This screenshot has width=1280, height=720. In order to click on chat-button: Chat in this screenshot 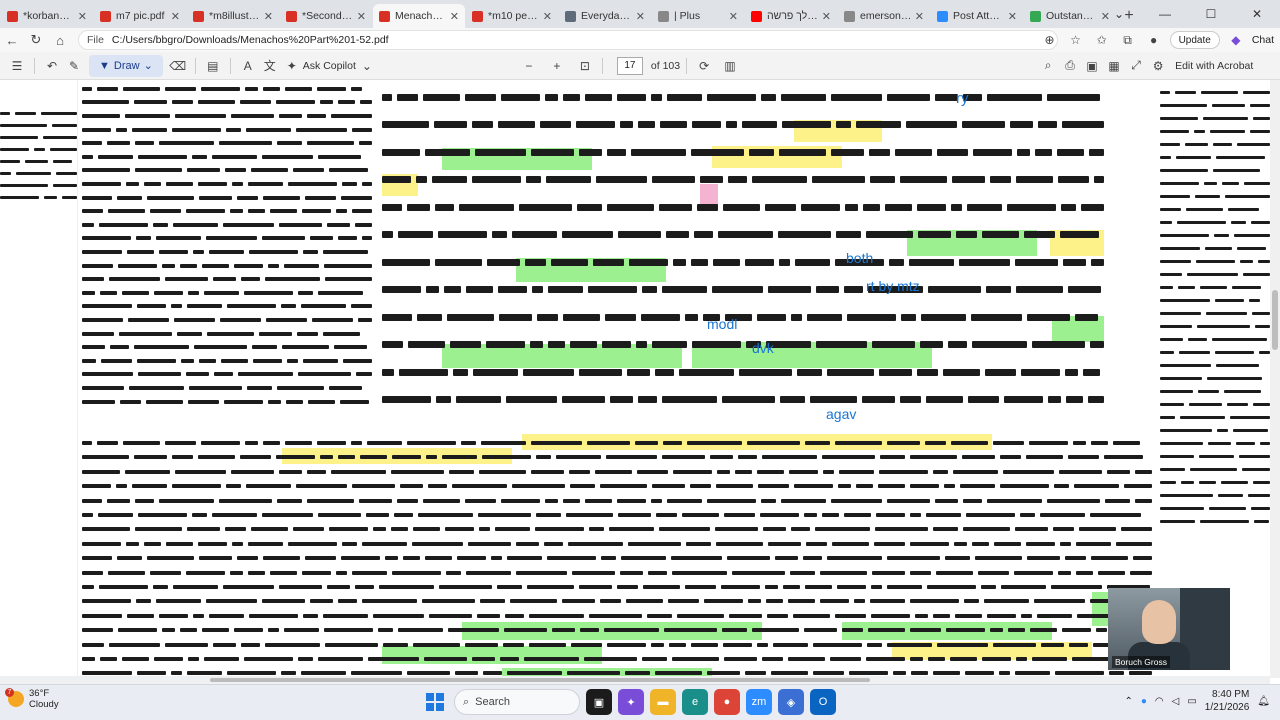, I will do `click(1263, 40)`.